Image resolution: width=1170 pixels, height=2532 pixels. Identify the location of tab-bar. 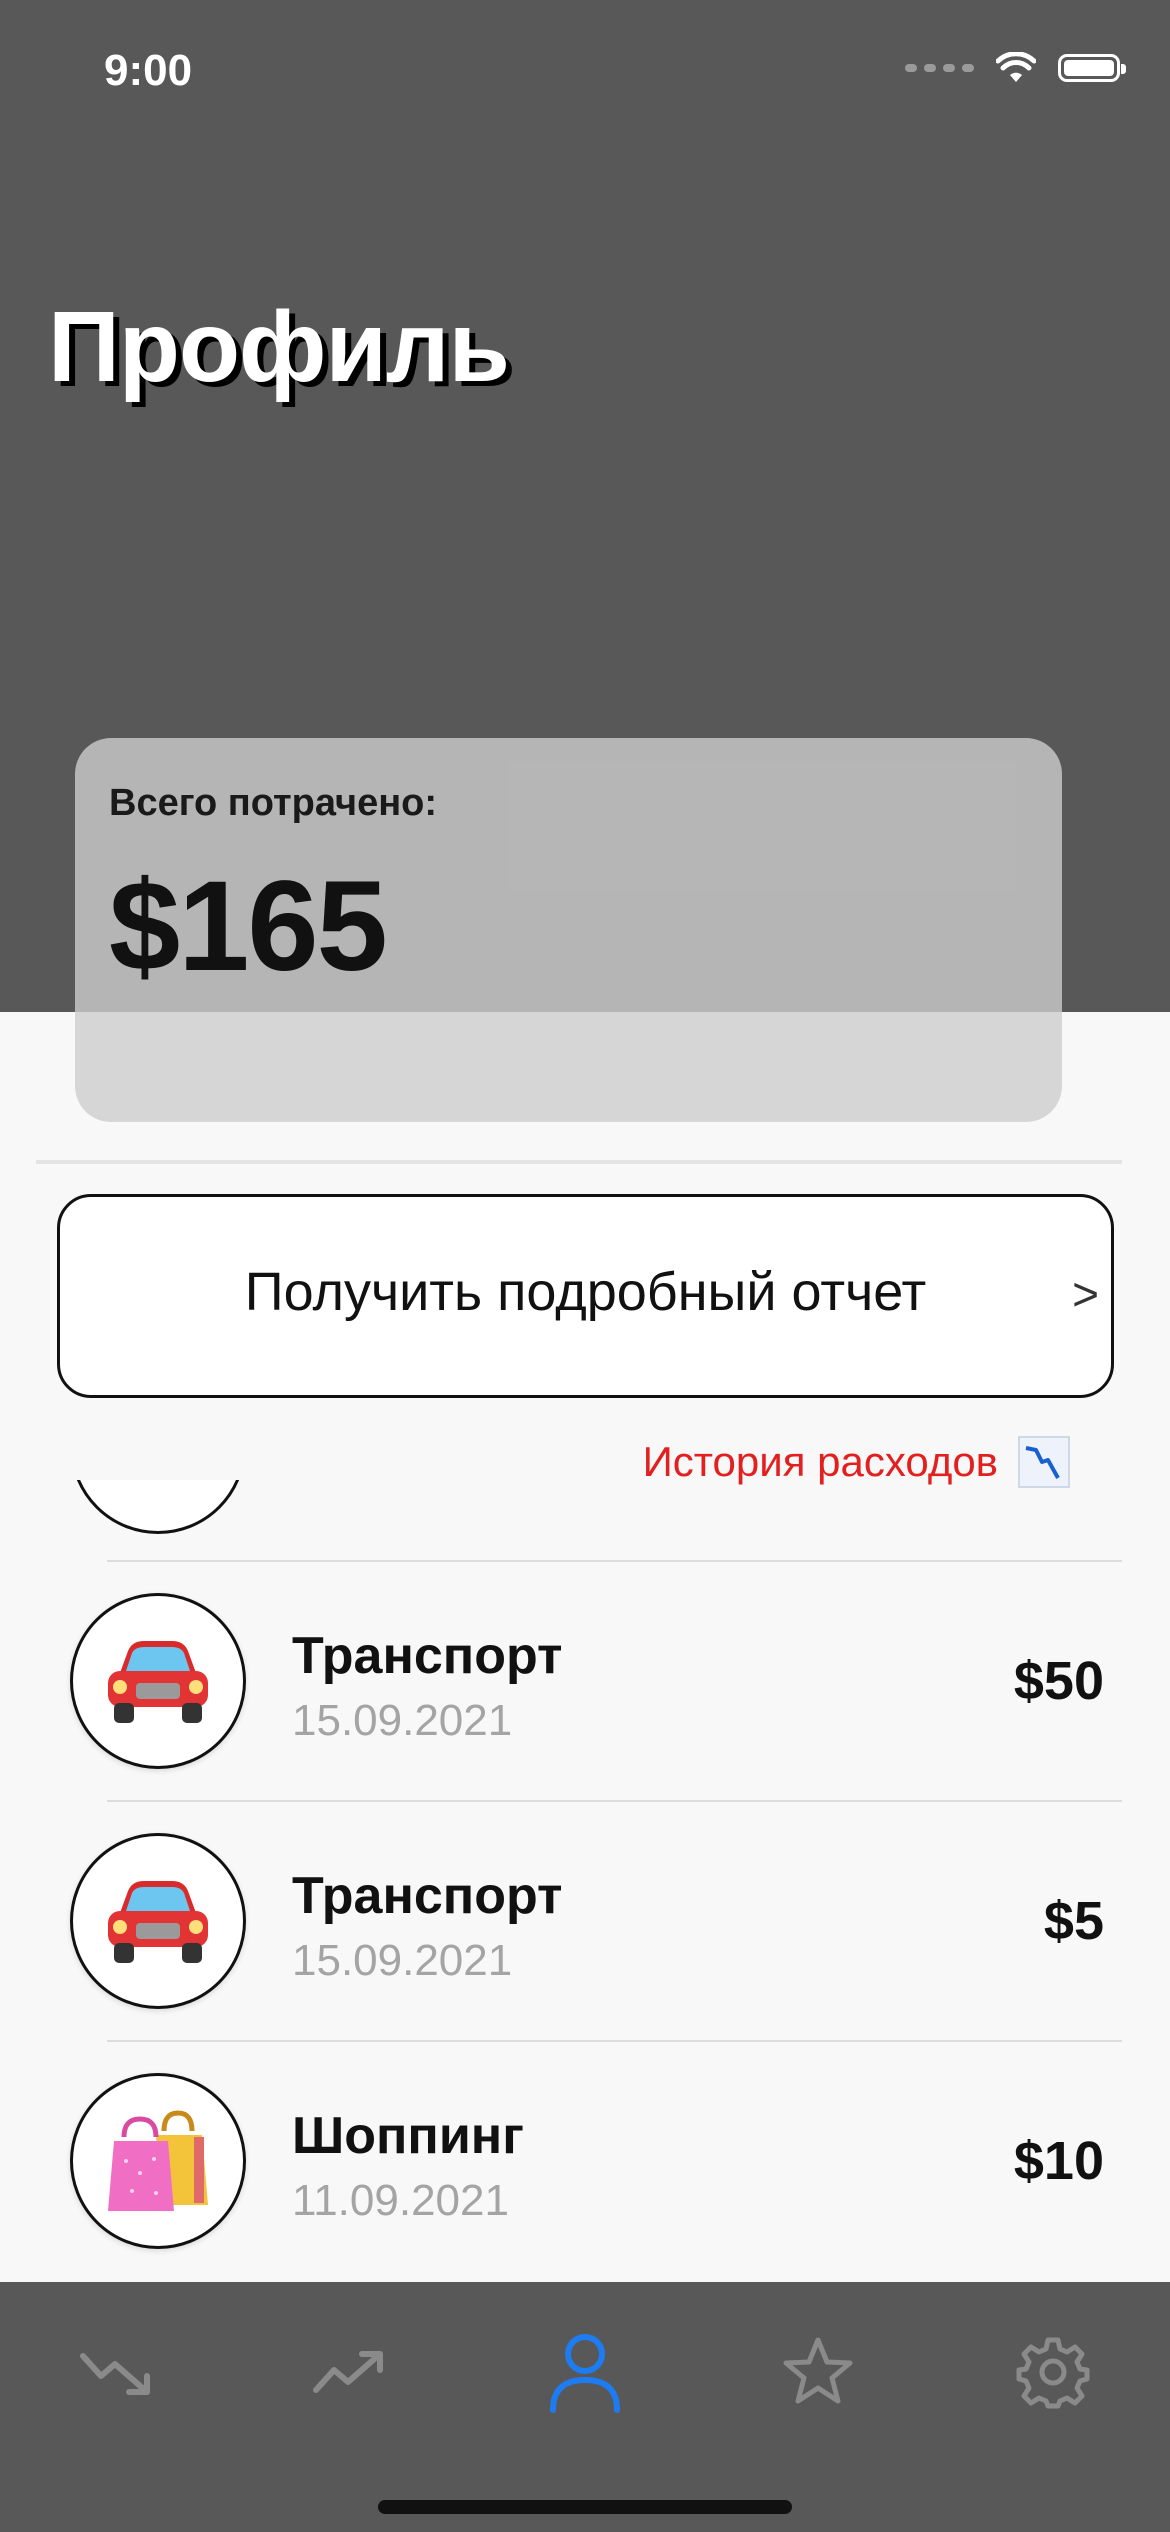
(585, 2407).